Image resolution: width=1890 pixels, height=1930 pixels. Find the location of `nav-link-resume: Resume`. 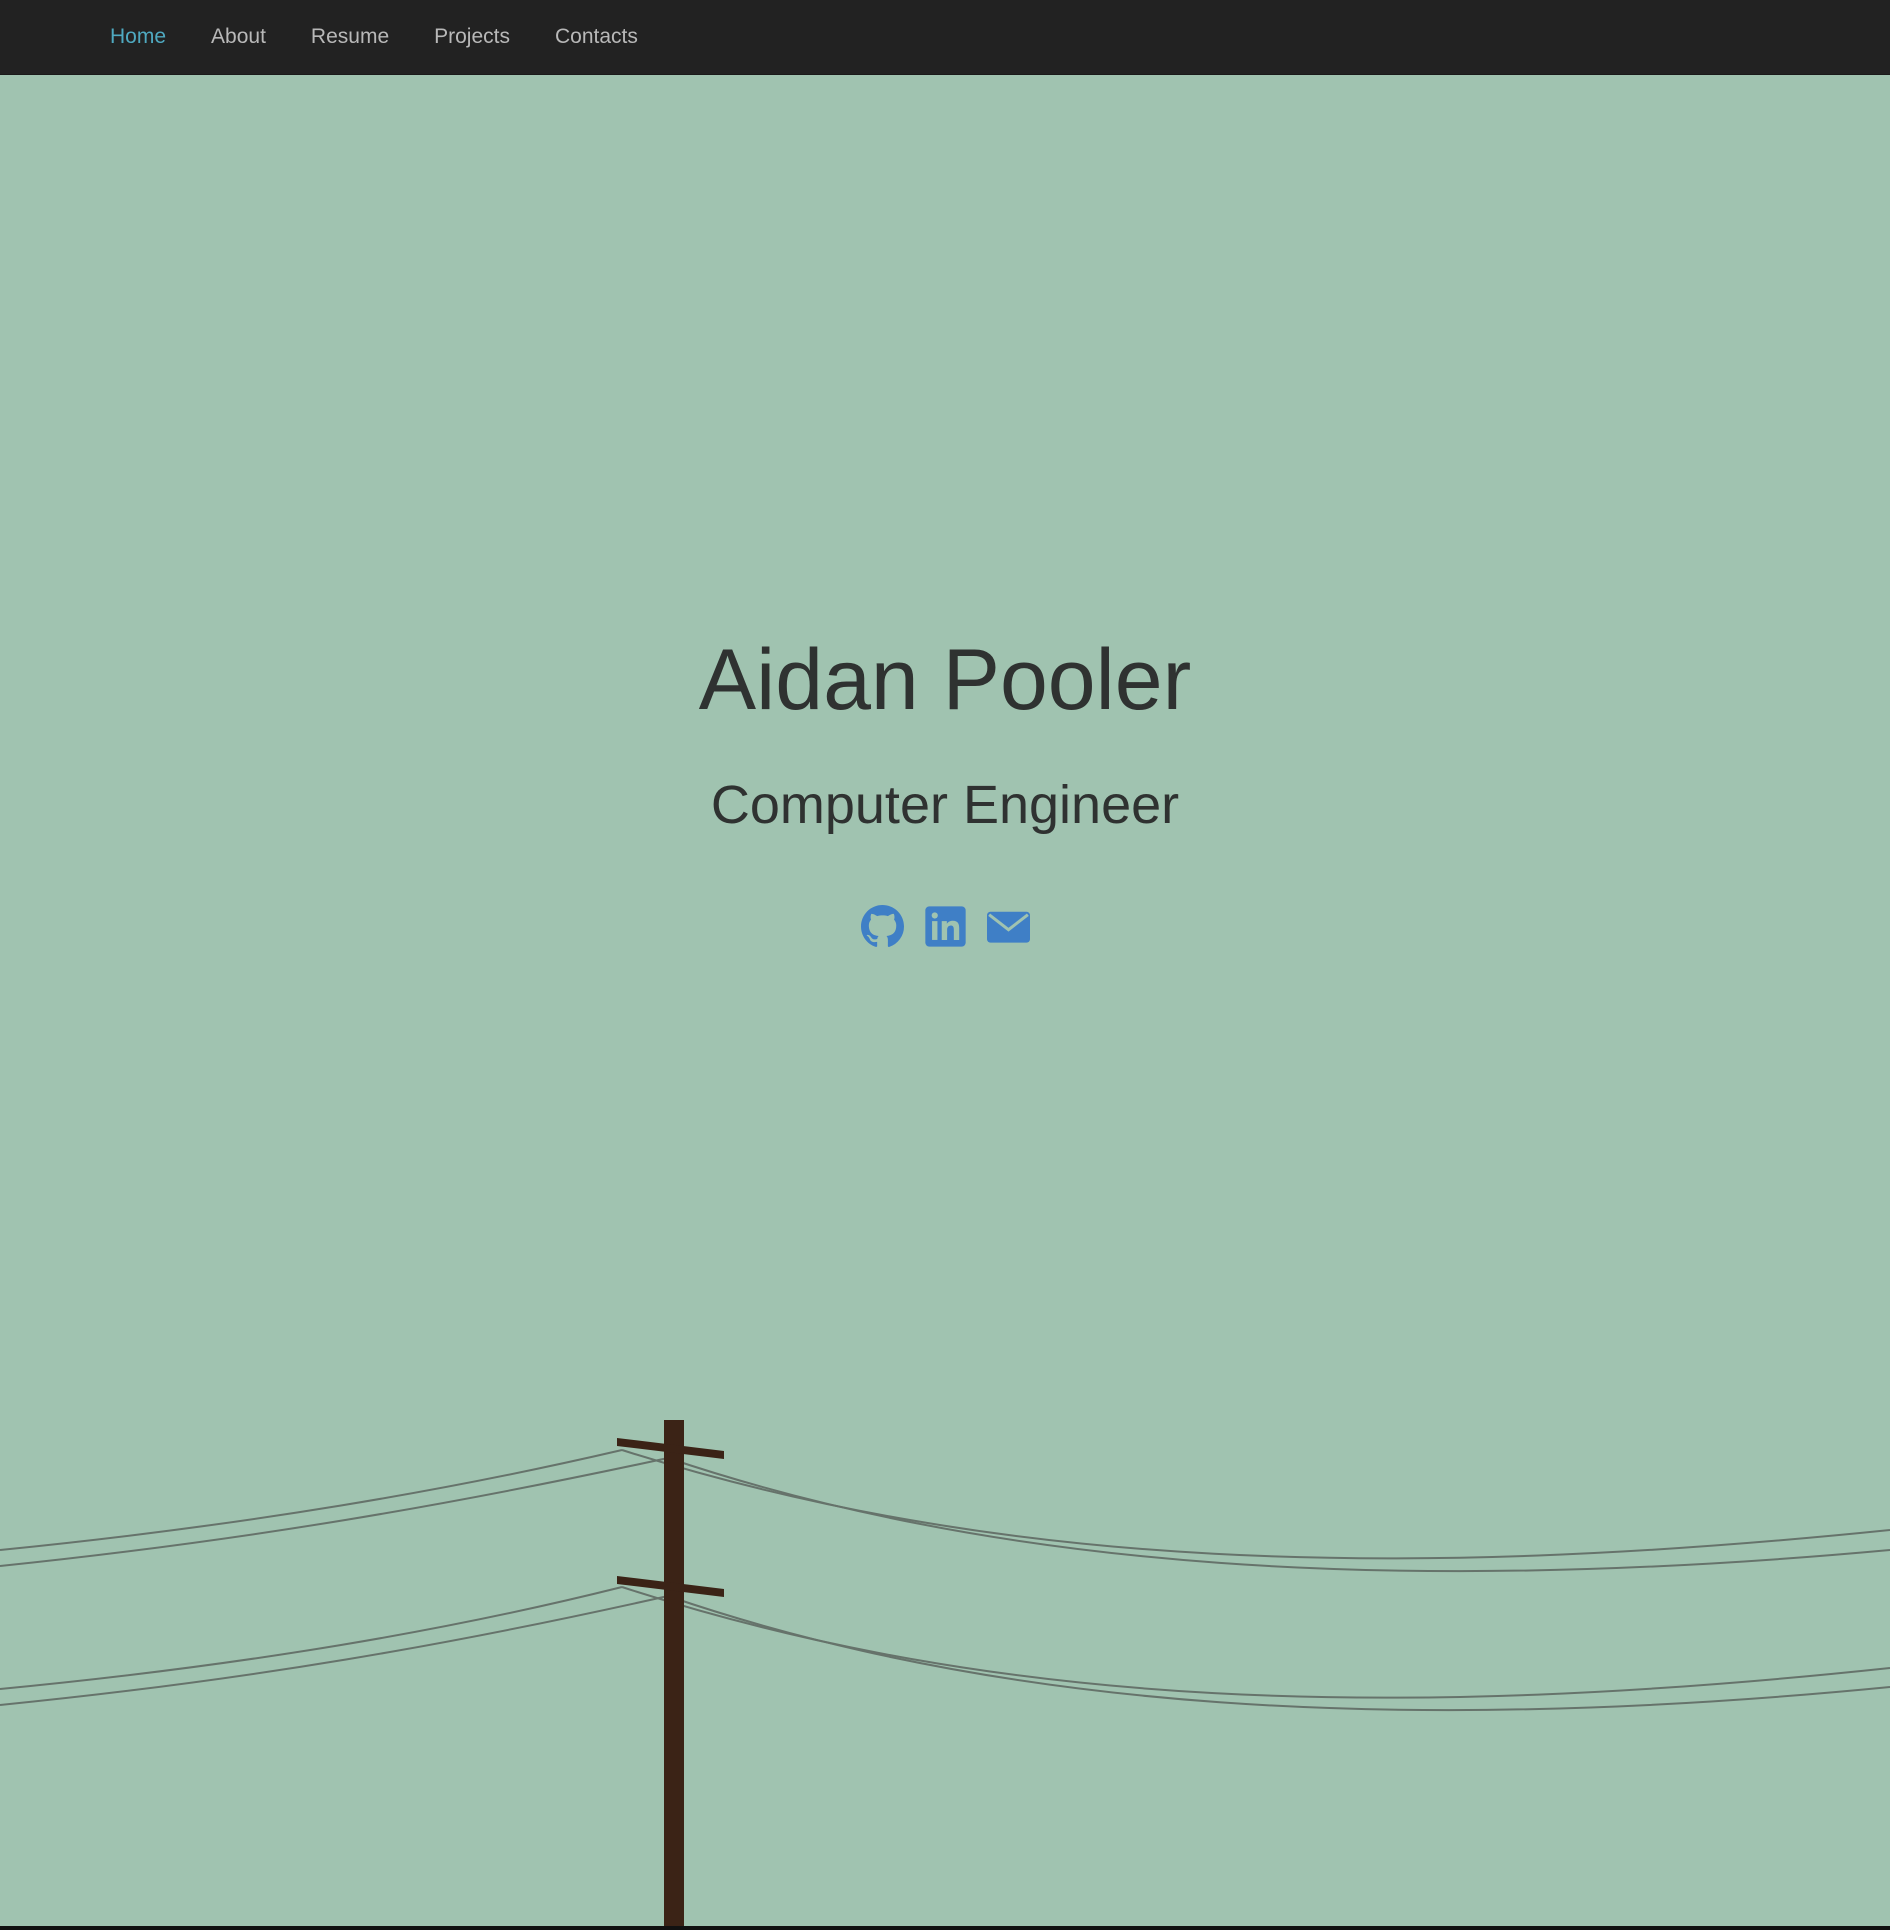

nav-link-resume: Resume is located at coordinates (350, 37).